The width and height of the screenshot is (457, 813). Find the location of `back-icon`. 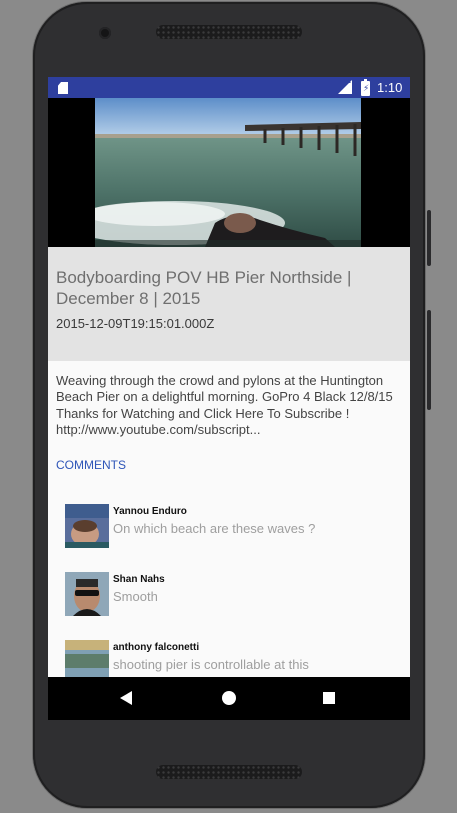

back-icon is located at coordinates (126, 698).